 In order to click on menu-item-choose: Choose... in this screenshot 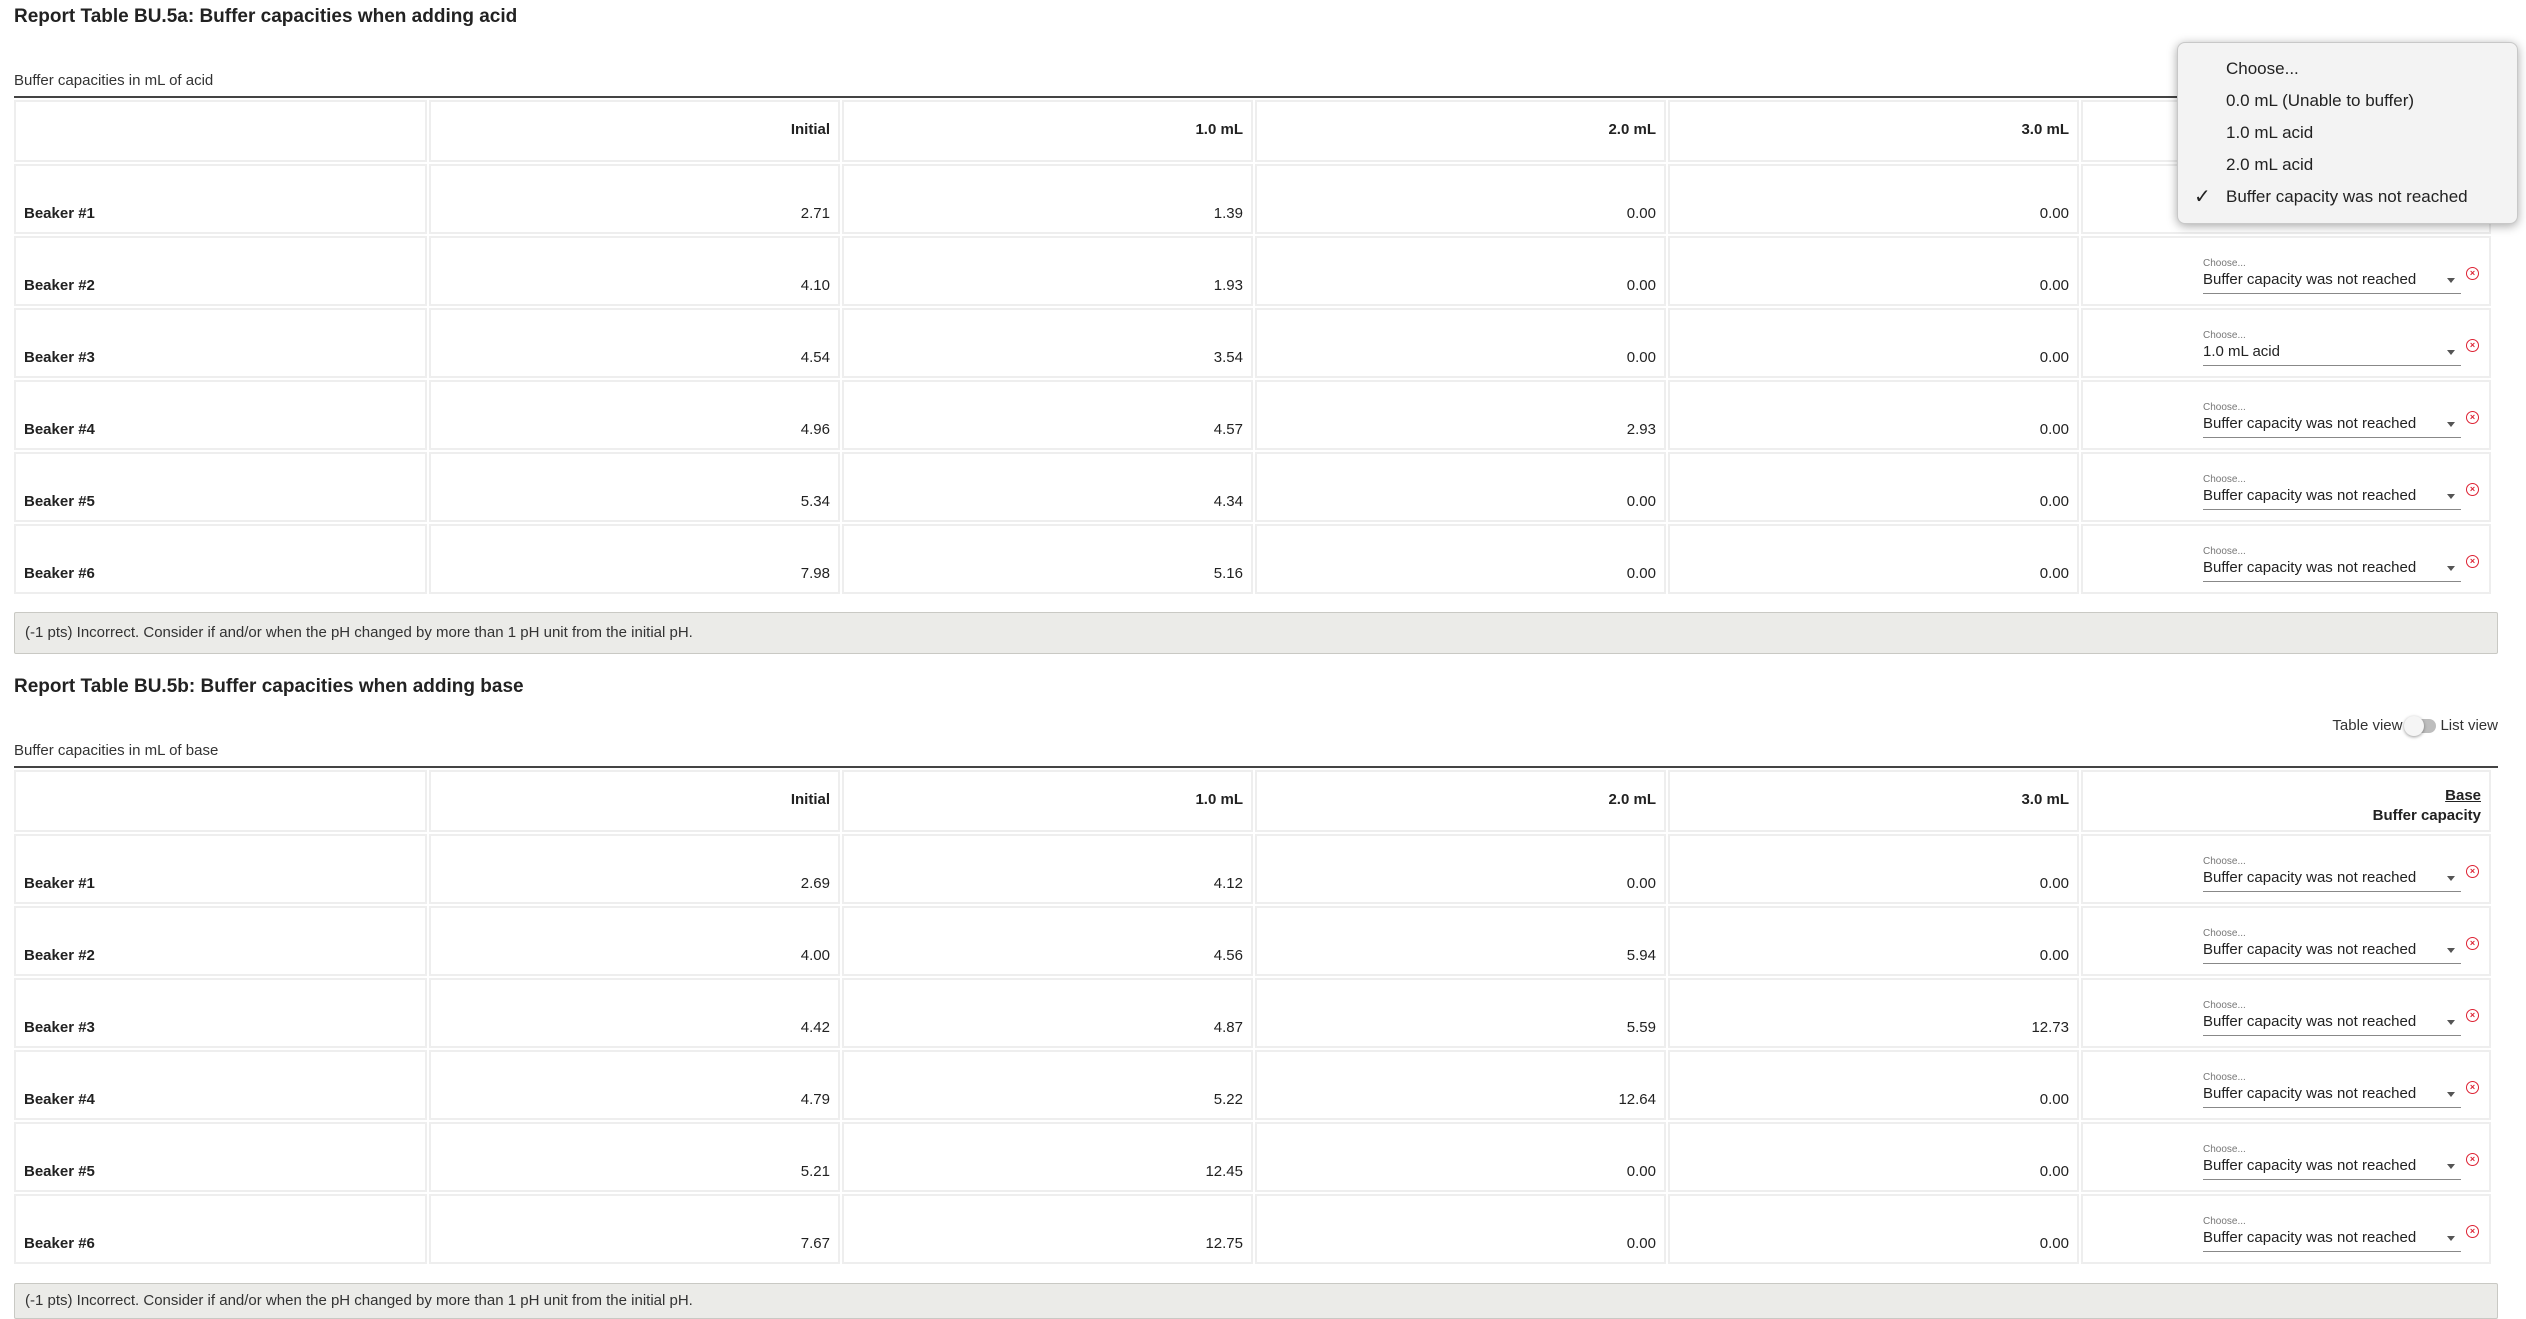, I will do `click(2262, 69)`.